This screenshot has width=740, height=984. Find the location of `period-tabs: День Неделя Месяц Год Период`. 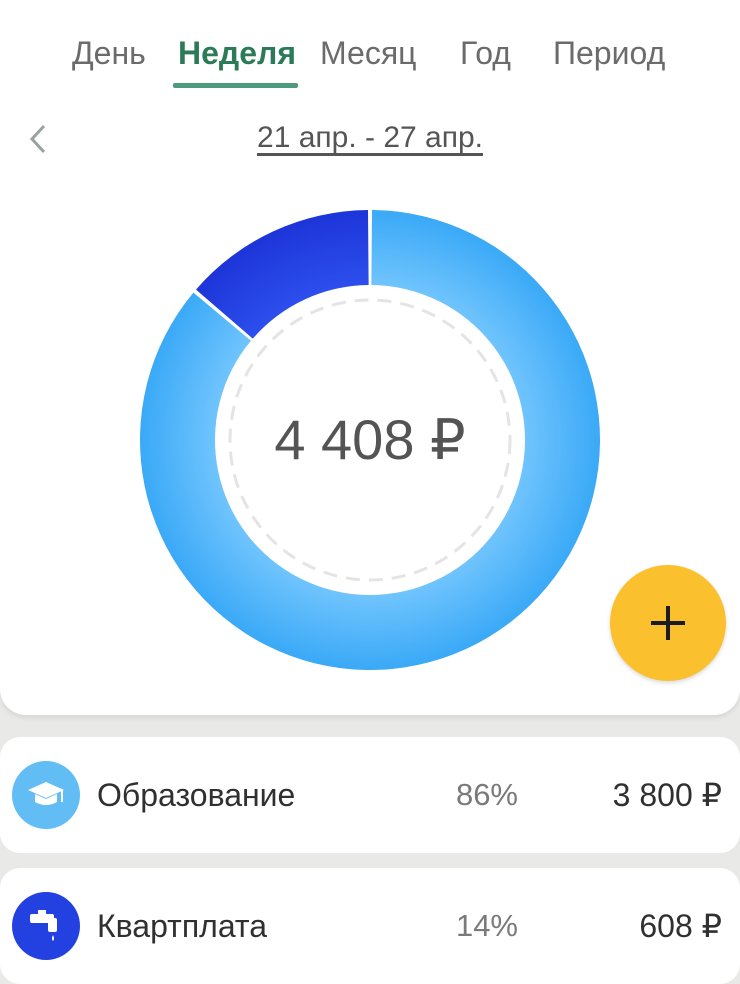

period-tabs: День Неделя Месяц Год Период is located at coordinates (370, 59).